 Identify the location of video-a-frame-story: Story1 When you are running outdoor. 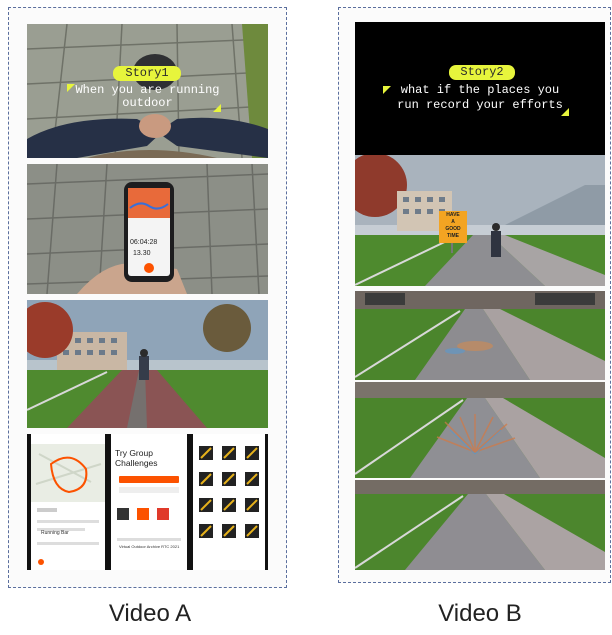
(147, 91).